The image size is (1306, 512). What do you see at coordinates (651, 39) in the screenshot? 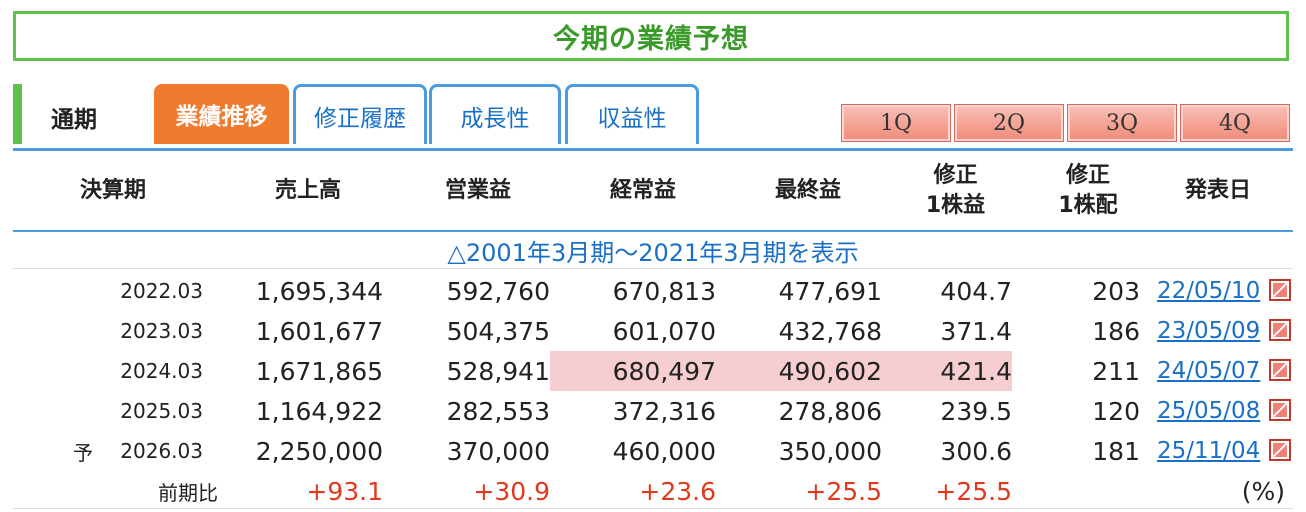
I see `section-title: 今期の業績予想` at bounding box center [651, 39].